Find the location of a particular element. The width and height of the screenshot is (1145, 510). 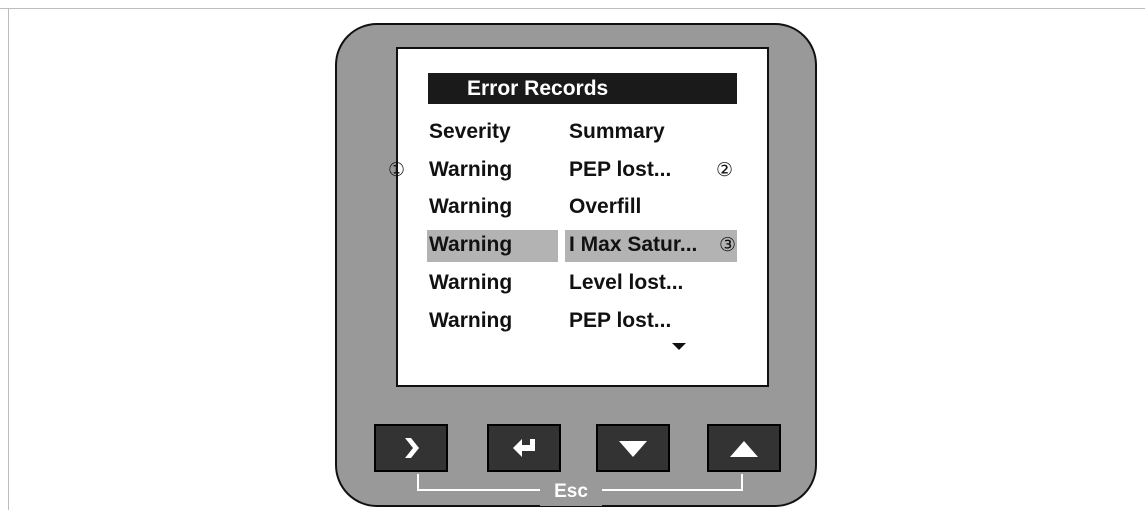

esc-label: Esc is located at coordinates (571, 493).